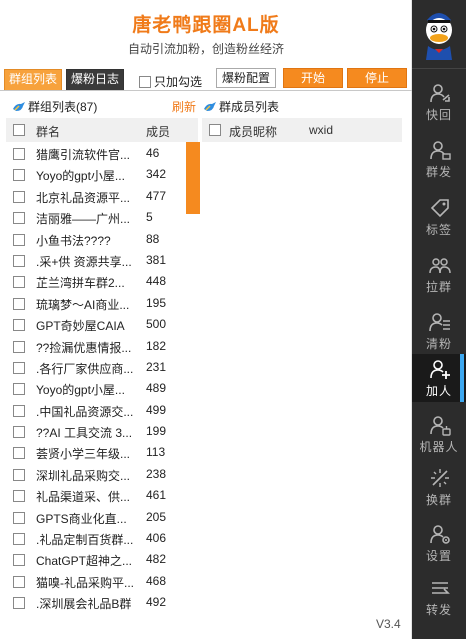 This screenshot has width=466, height=639. What do you see at coordinates (156, 366) in the screenshot?
I see `group-row-count: 231` at bounding box center [156, 366].